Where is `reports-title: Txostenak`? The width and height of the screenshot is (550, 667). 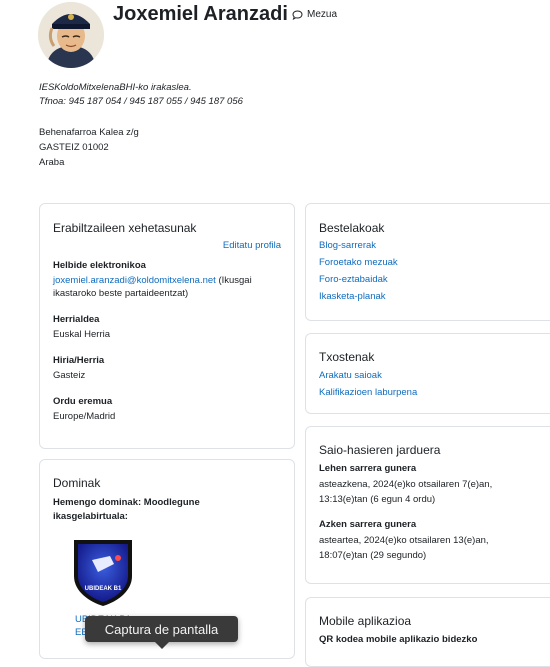 reports-title: Txostenak is located at coordinates (347, 357).